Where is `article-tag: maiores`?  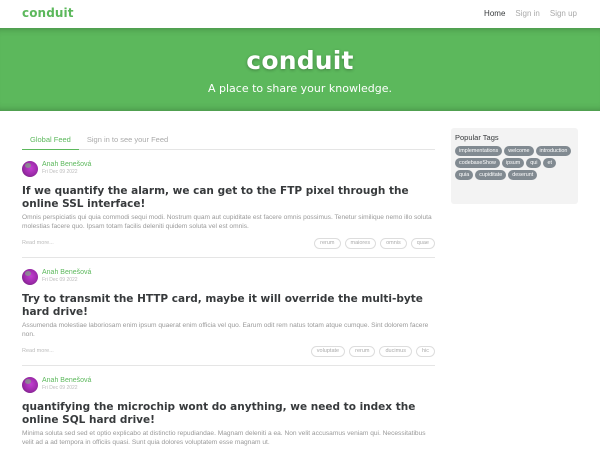 article-tag: maiores is located at coordinates (360, 243).